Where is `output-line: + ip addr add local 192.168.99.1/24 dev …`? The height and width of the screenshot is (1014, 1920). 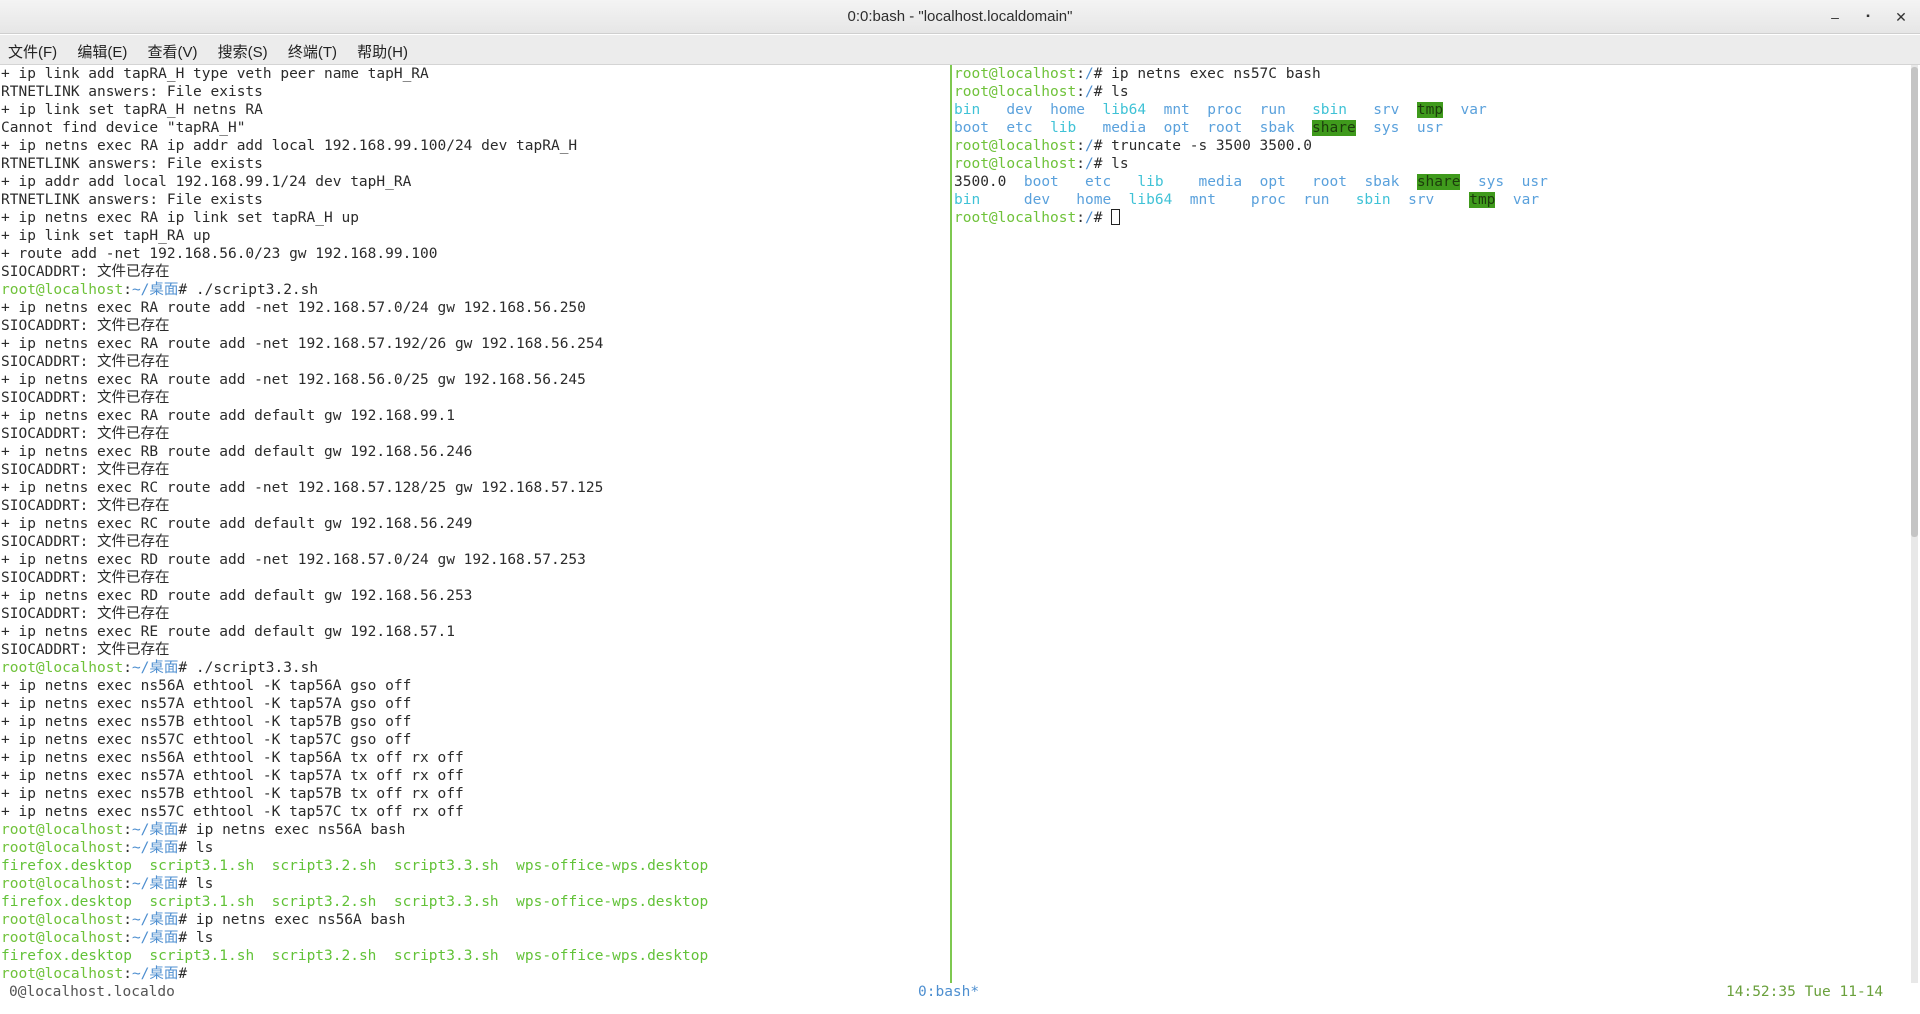
output-line: + ip addr add local 192.168.99.1/24 dev … is located at coordinates (206, 182).